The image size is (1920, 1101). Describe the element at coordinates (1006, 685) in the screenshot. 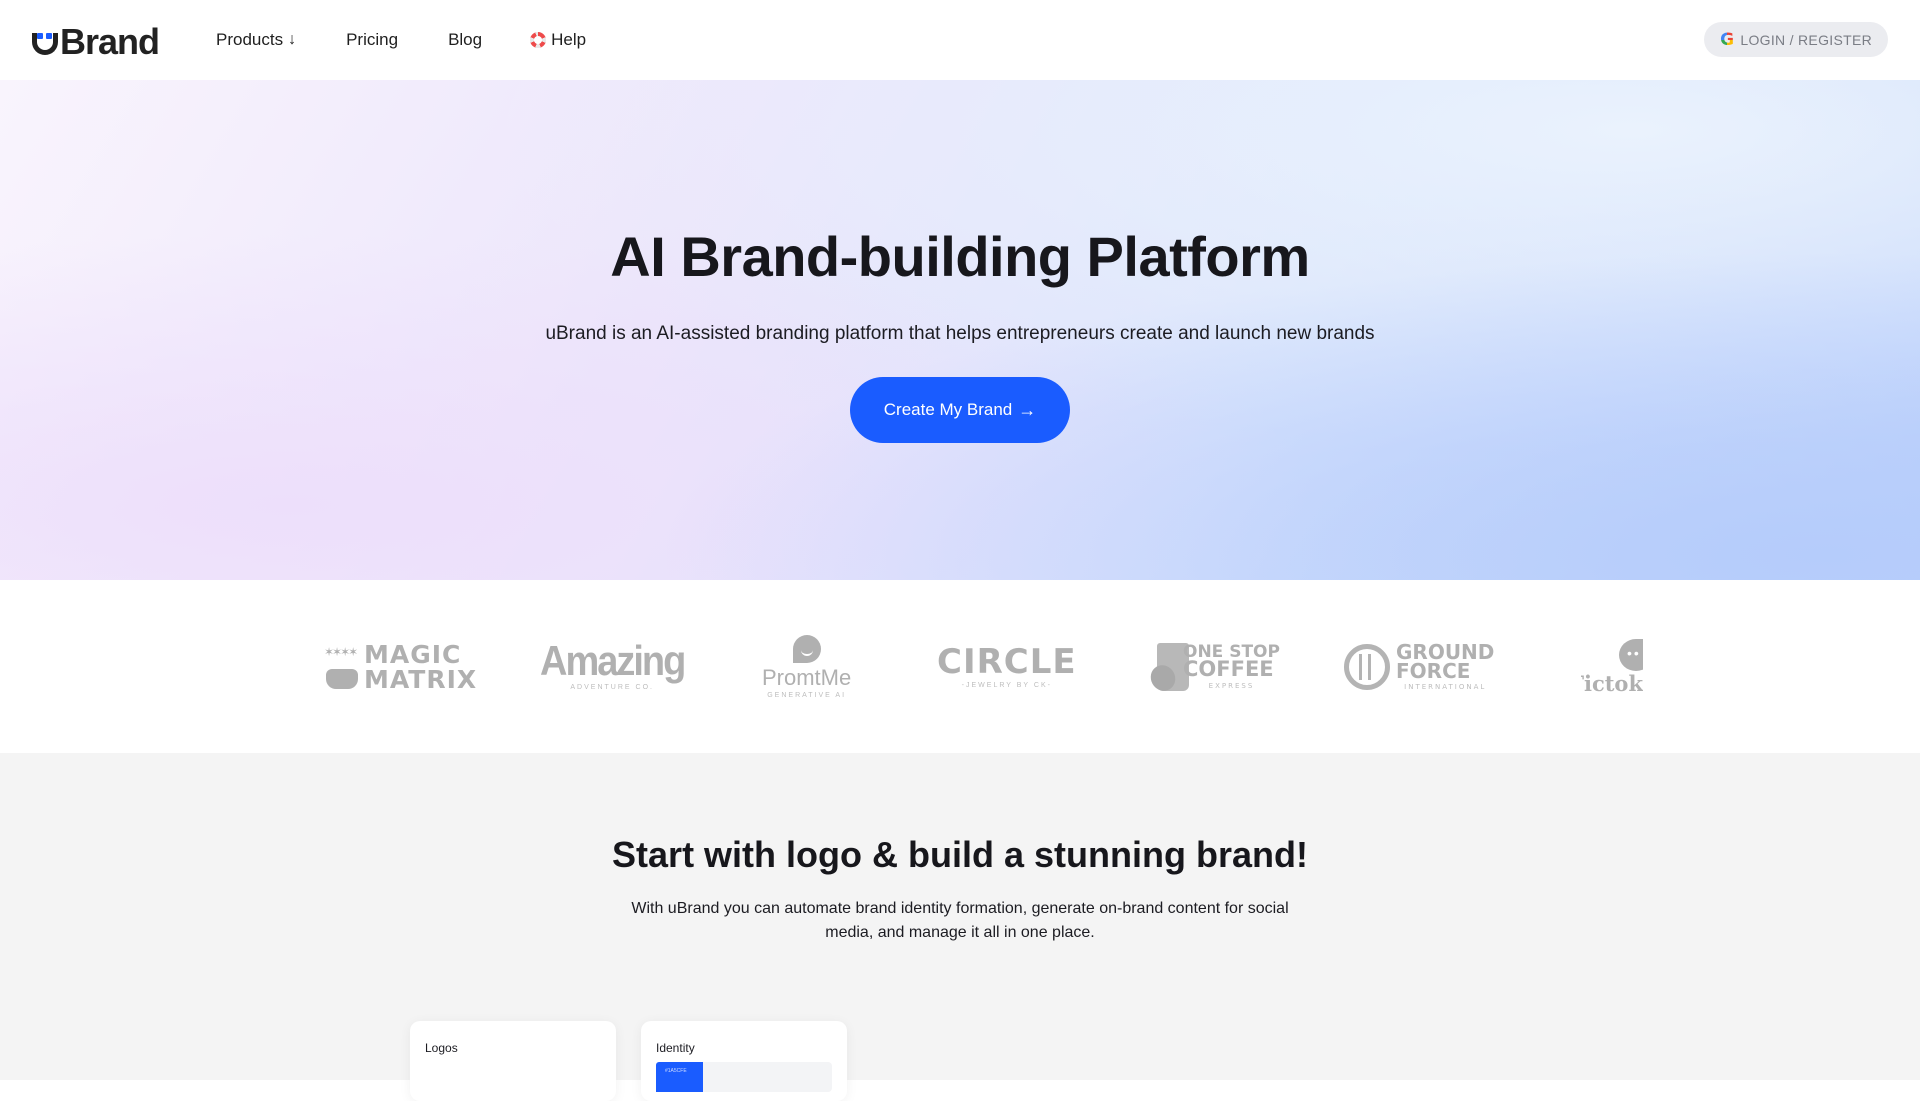

I see `logo-circle-tagline: -JEWELRY BY CK-` at that location.